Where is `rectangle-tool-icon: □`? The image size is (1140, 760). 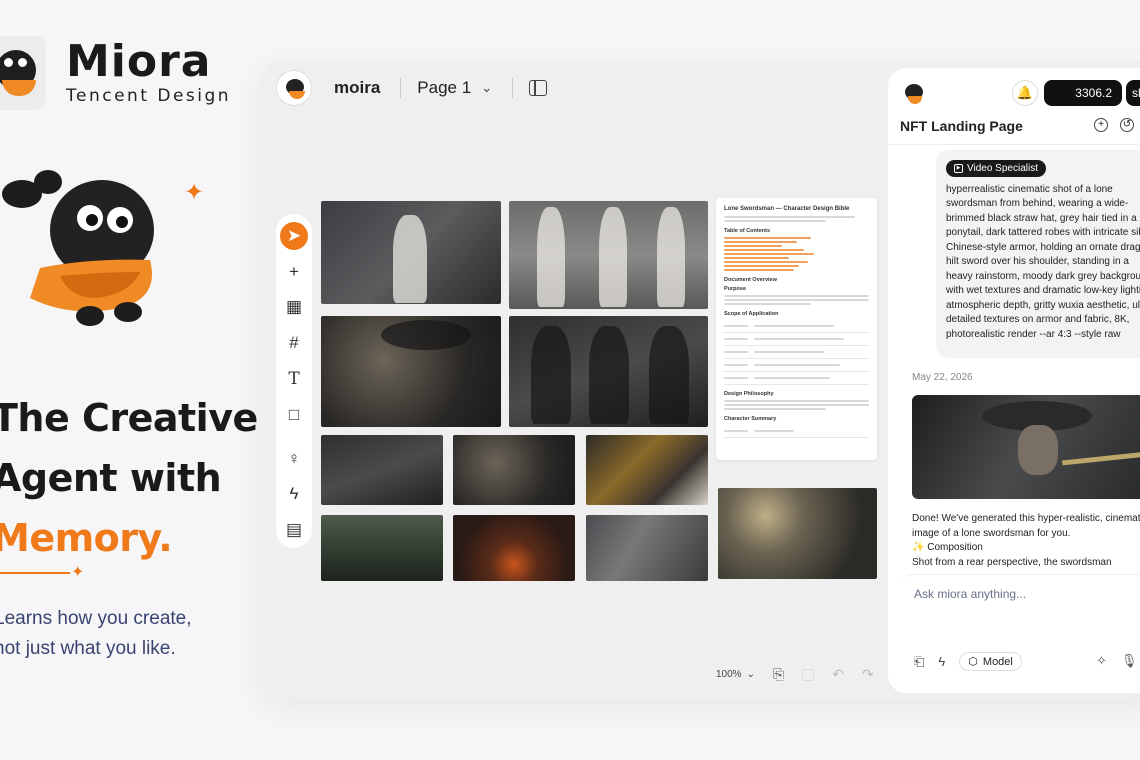 rectangle-tool-icon: □ is located at coordinates (294, 415).